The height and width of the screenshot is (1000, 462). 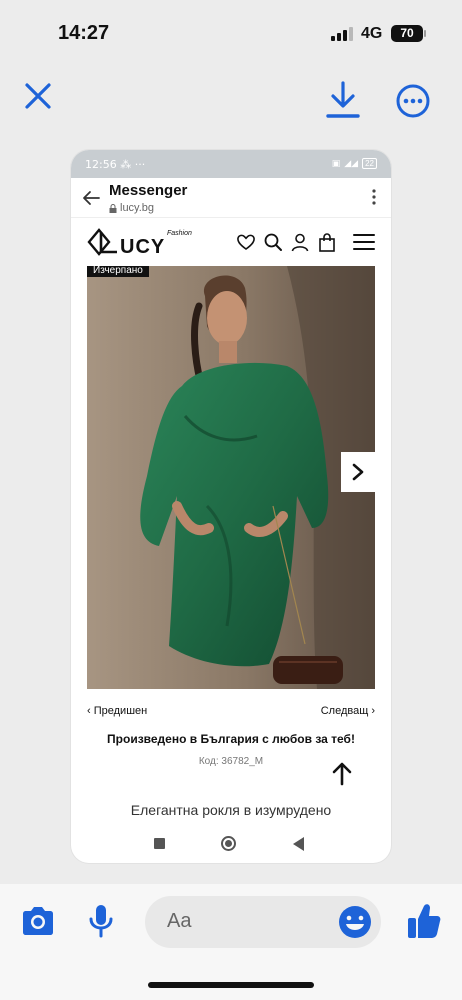 I want to click on home-indicator, so click(x=231, y=985).